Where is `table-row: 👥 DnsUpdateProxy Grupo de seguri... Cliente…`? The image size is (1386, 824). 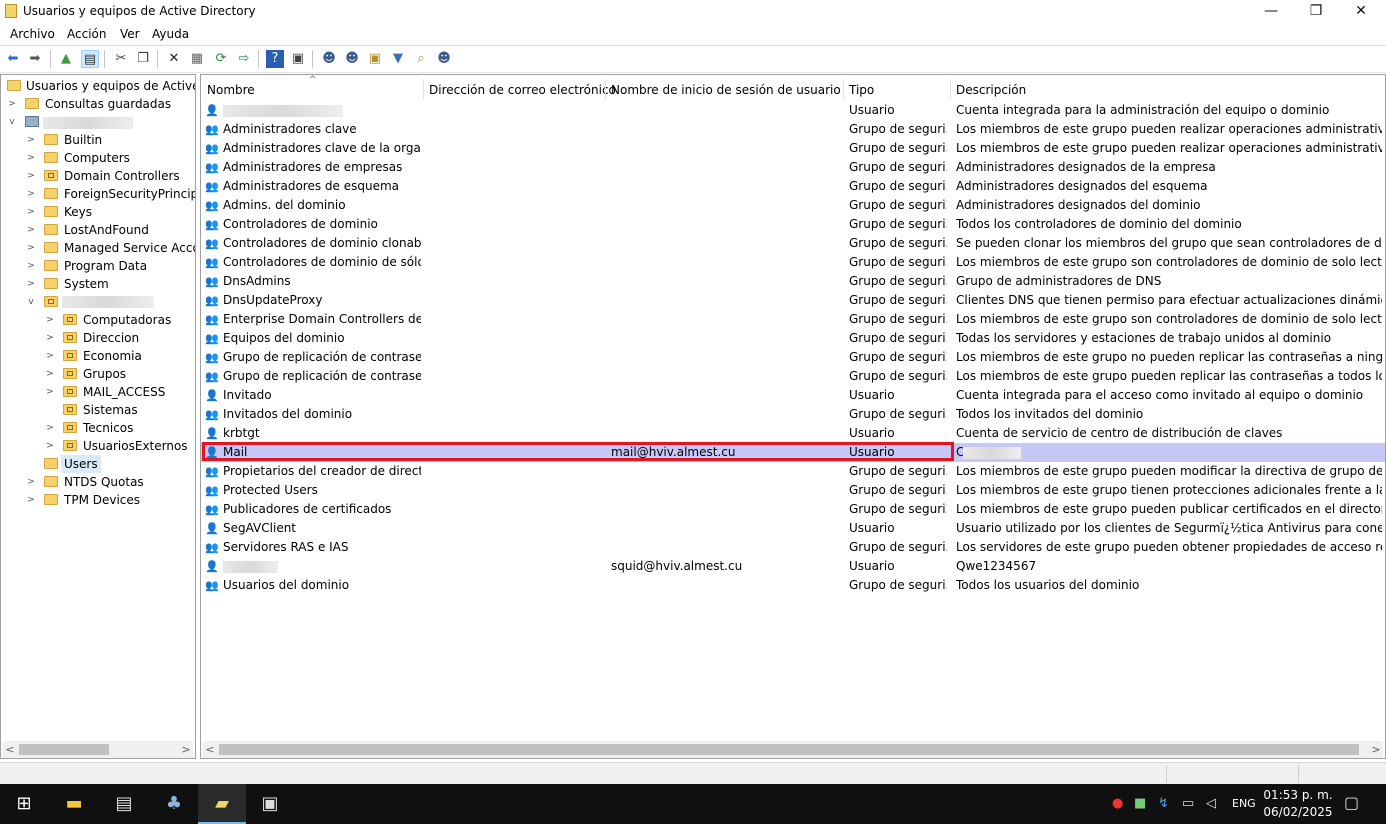
table-row: 👥 DnsUpdateProxy Grupo de seguri... Cliente… is located at coordinates (793, 300).